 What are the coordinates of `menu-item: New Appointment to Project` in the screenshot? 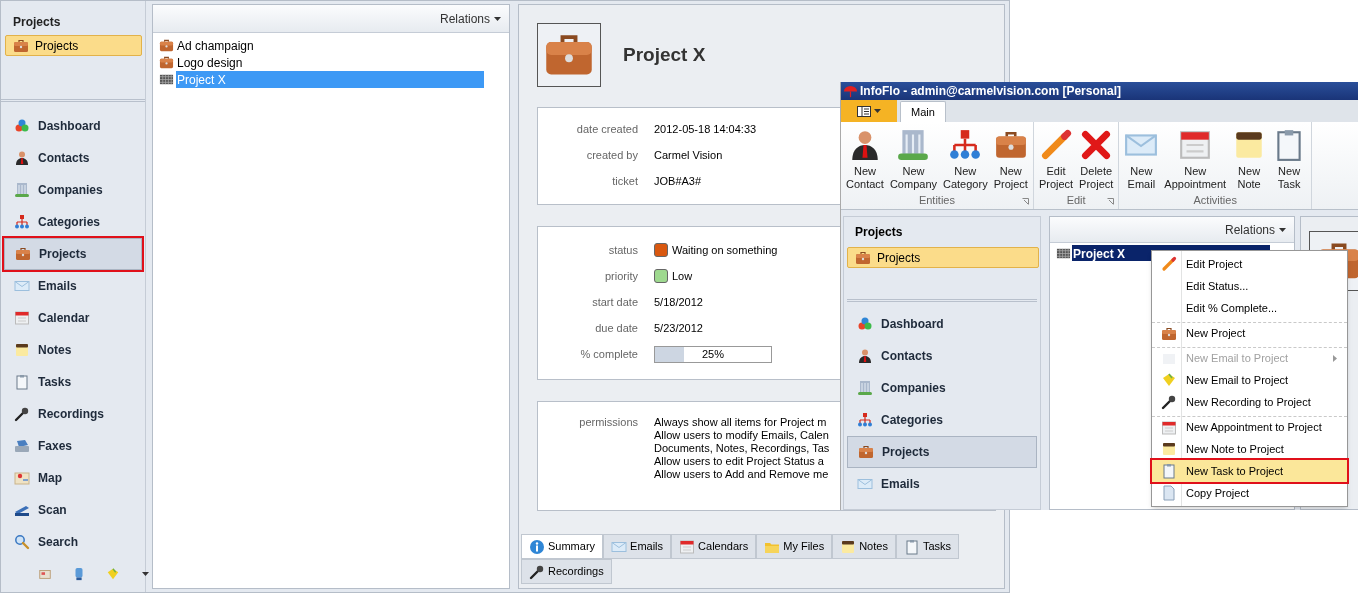 It's located at (1249, 427).